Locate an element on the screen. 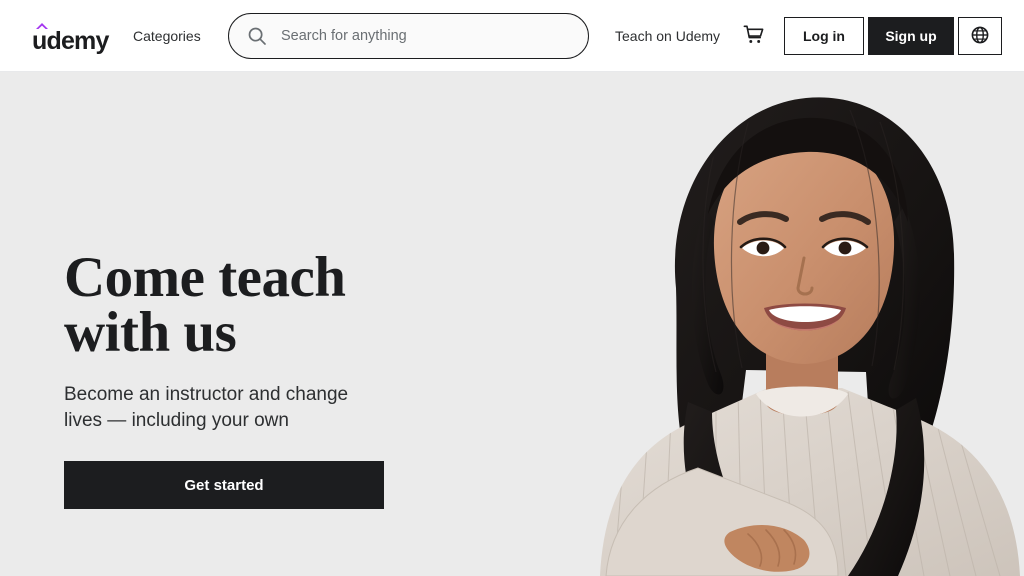 The width and height of the screenshot is (1024, 576). globe-icon is located at coordinates (980, 36).